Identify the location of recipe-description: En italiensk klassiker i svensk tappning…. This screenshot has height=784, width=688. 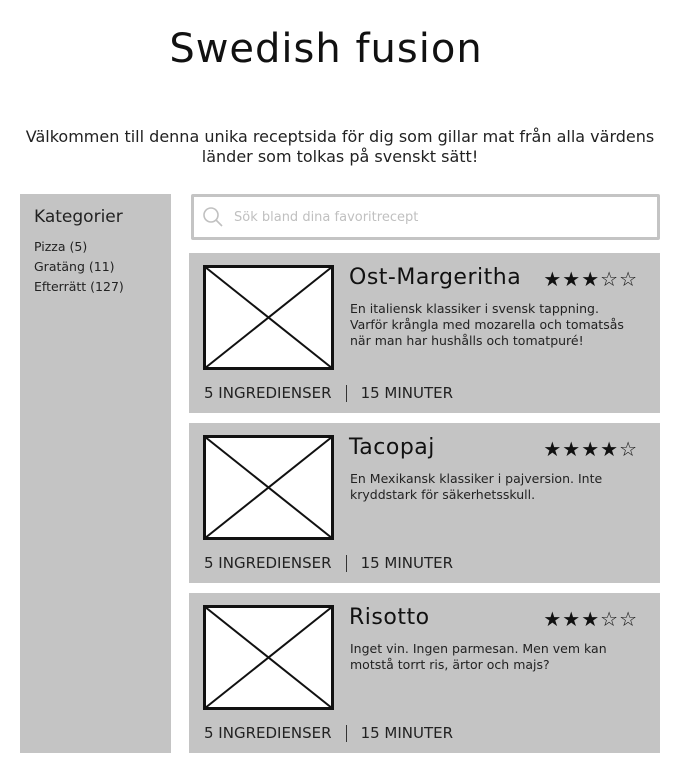
(487, 324).